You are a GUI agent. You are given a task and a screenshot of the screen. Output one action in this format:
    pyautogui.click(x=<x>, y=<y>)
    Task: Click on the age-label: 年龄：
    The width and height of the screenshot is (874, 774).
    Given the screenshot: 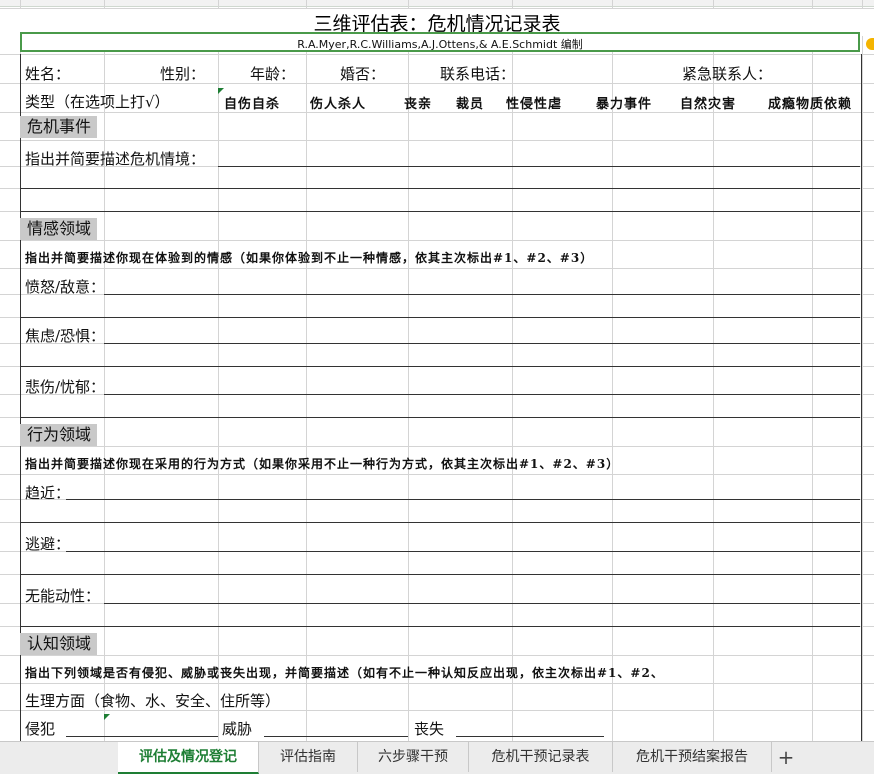 What is the action you would take?
    pyautogui.click(x=272, y=73)
    